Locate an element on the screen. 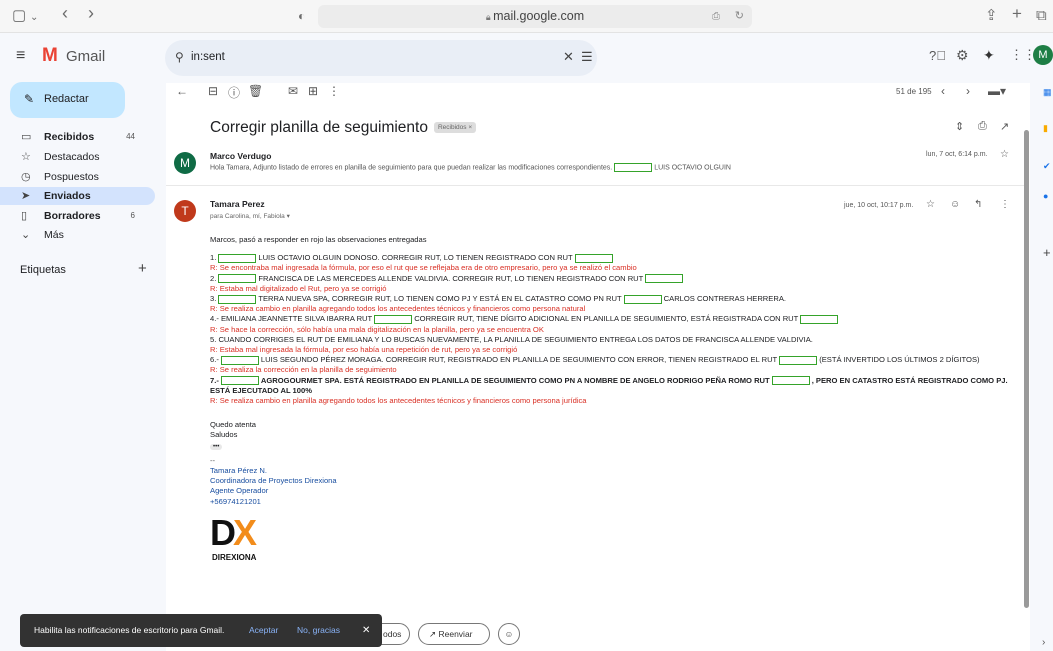  next-page-icon: › is located at coordinates (968, 91).